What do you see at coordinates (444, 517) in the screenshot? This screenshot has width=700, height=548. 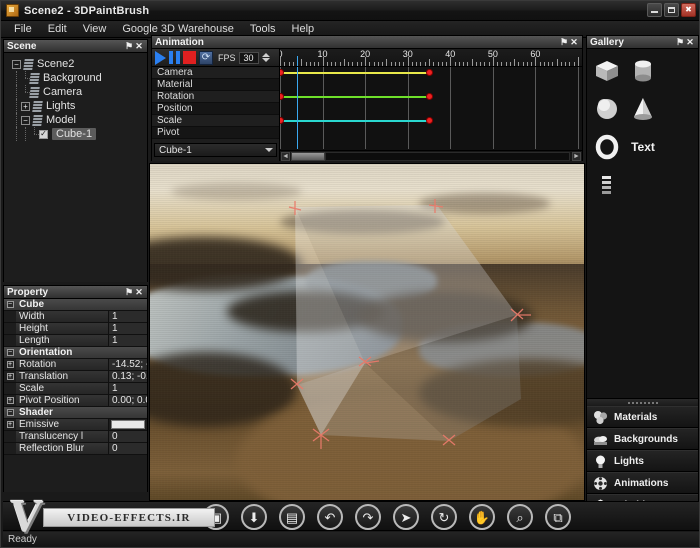 I see `rotate-icon: ↻` at bounding box center [444, 517].